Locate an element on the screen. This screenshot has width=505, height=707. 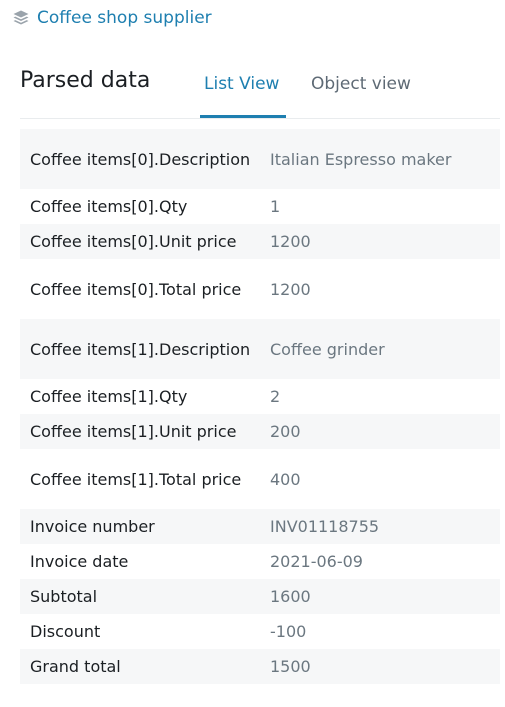
breadcrumb: Coffee shop supplier is located at coordinates (112, 18).